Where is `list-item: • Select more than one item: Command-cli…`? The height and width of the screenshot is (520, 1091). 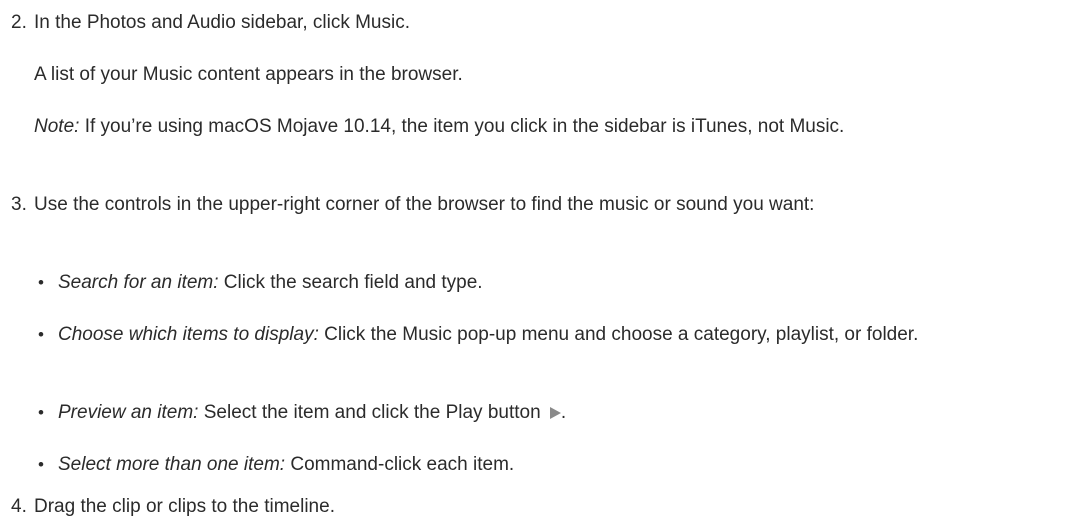 list-item: • Select more than one item: Command-cli… is located at coordinates (564, 465).